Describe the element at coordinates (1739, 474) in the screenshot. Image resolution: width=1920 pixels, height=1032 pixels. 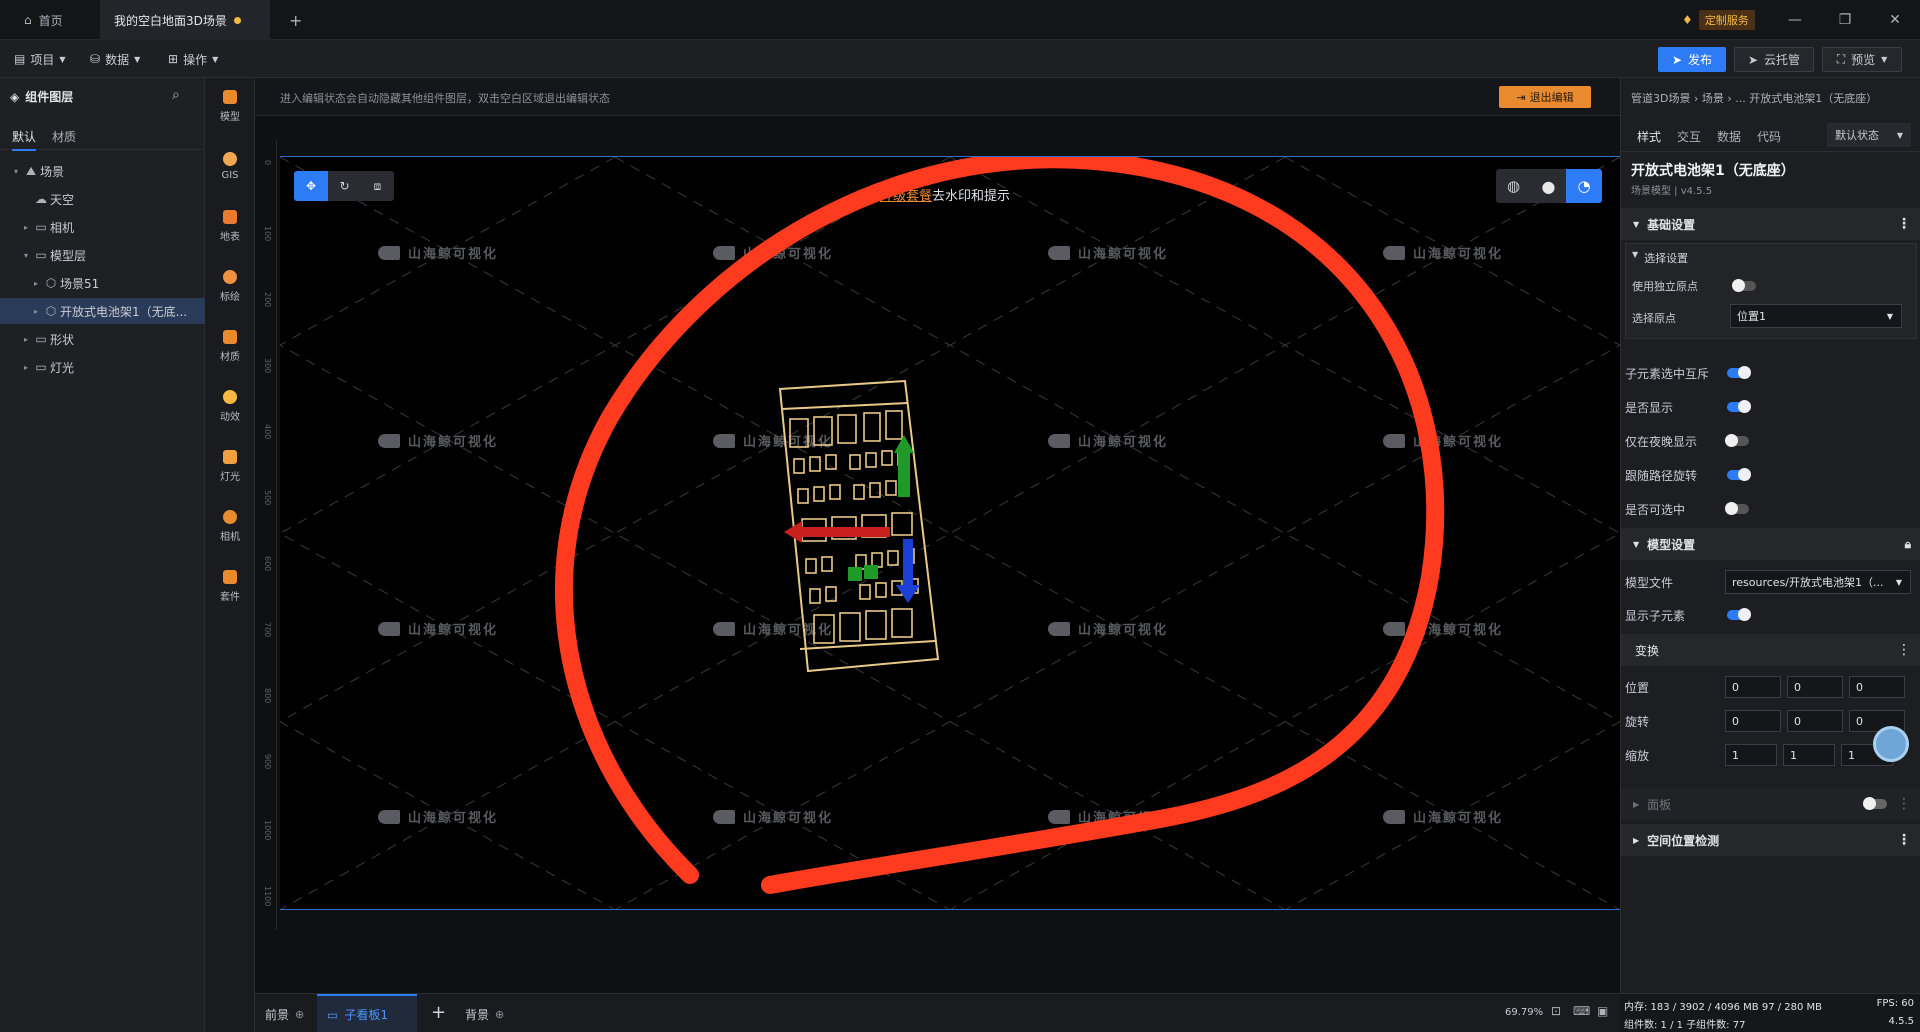
I see `follow-path-toggle` at that location.